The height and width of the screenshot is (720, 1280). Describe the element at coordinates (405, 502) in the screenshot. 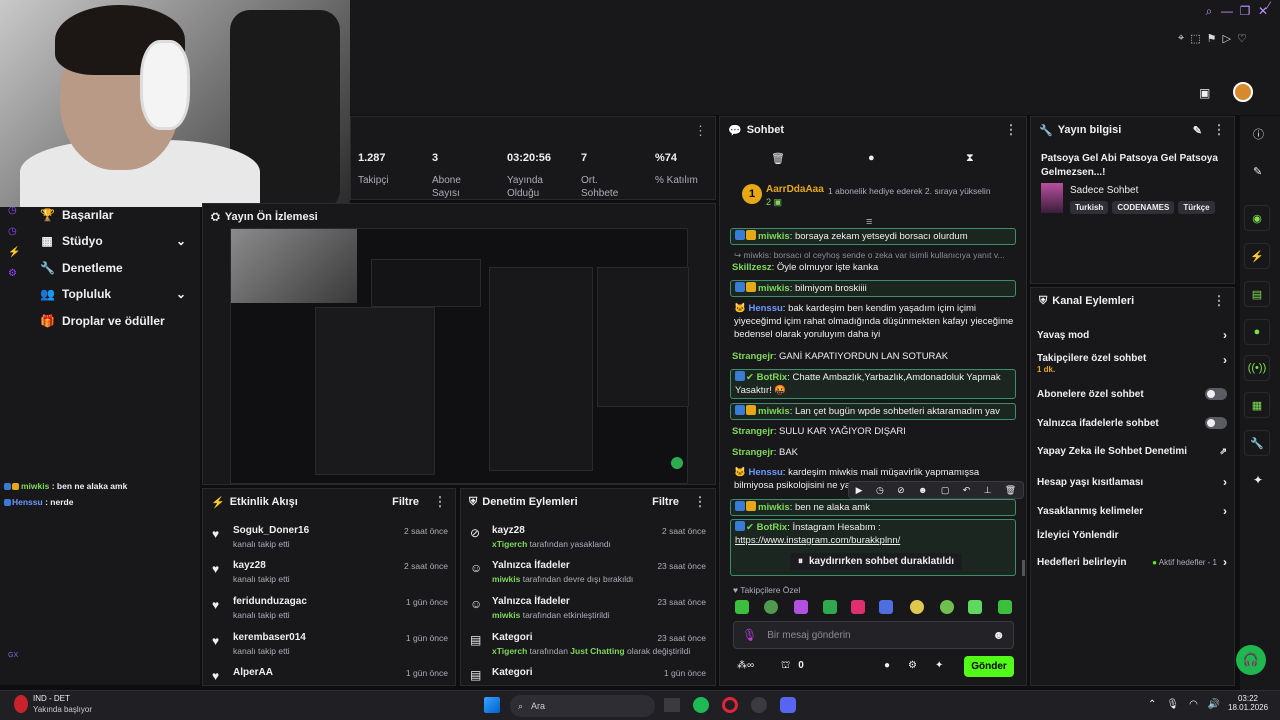

I see `activity-filter-button: Filtre` at that location.